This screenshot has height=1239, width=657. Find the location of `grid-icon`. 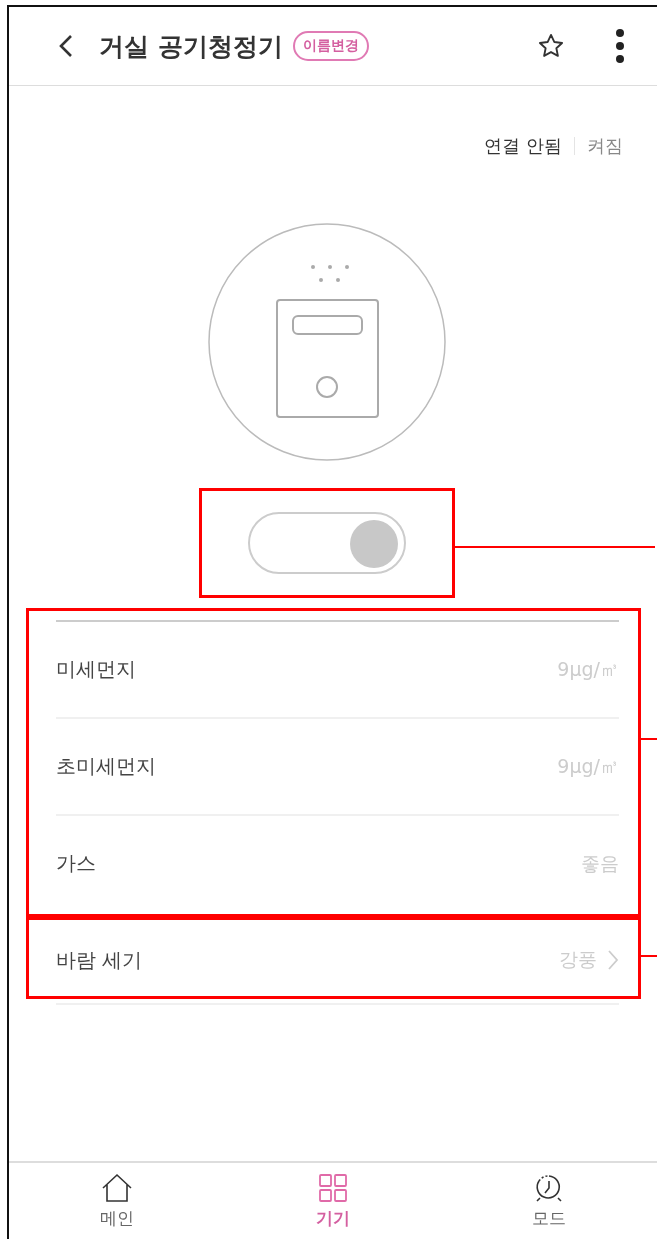

grid-icon is located at coordinates (333, 1188).